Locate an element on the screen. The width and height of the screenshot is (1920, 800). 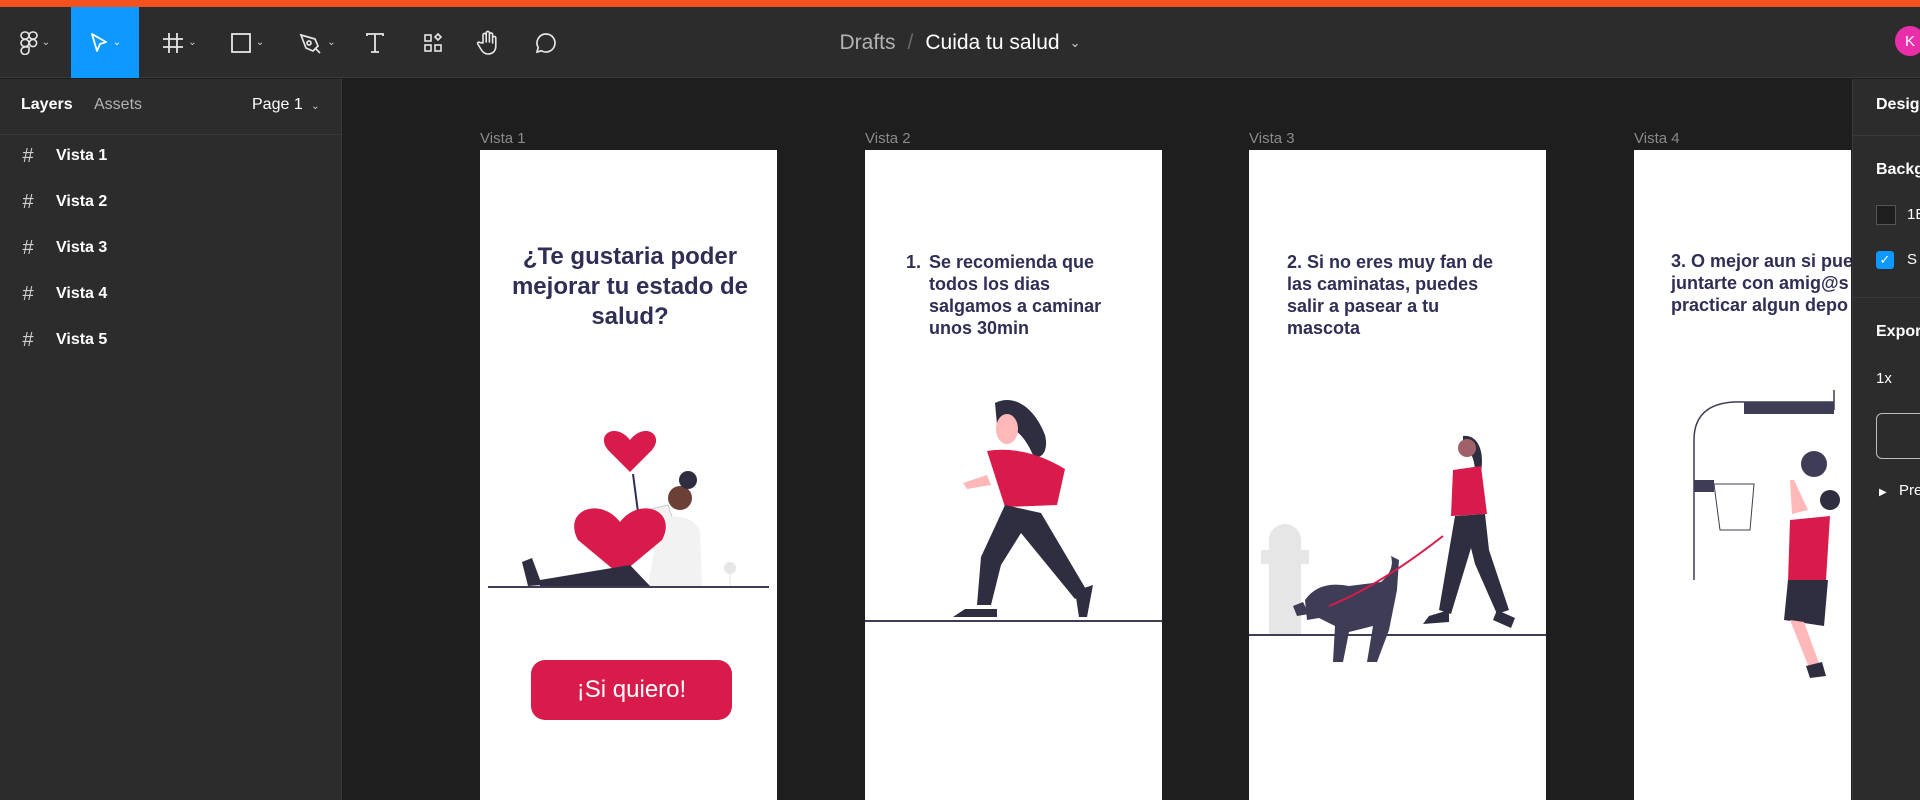
tab-design: Desig is located at coordinates (1898, 105).